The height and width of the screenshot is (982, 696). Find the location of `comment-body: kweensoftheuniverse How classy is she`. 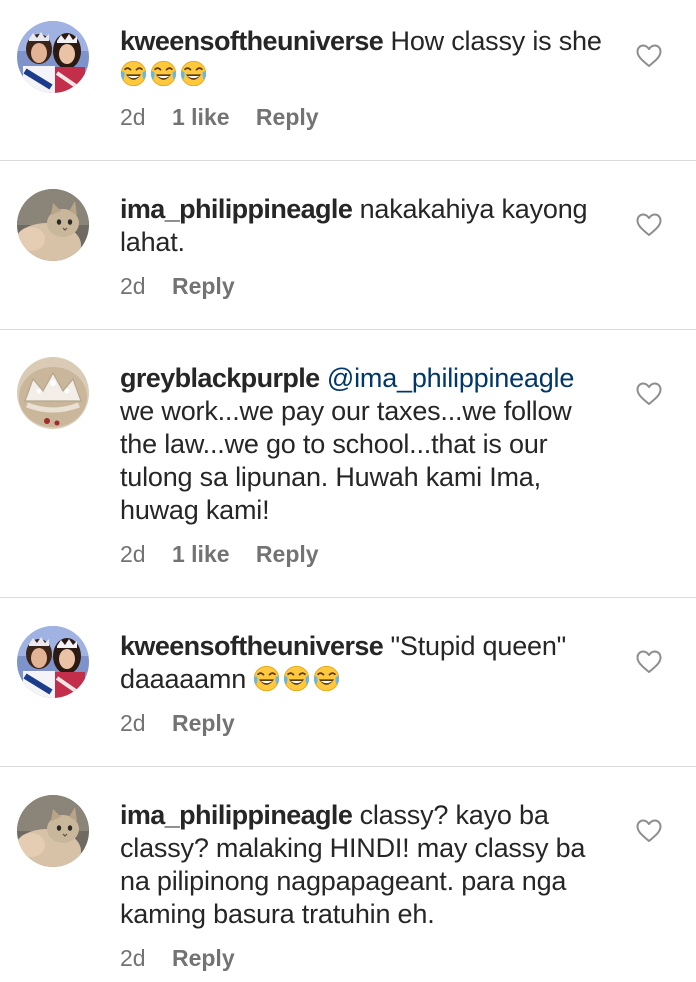

comment-body: kweensoftheuniverse How classy is she is located at coordinates (370, 58).